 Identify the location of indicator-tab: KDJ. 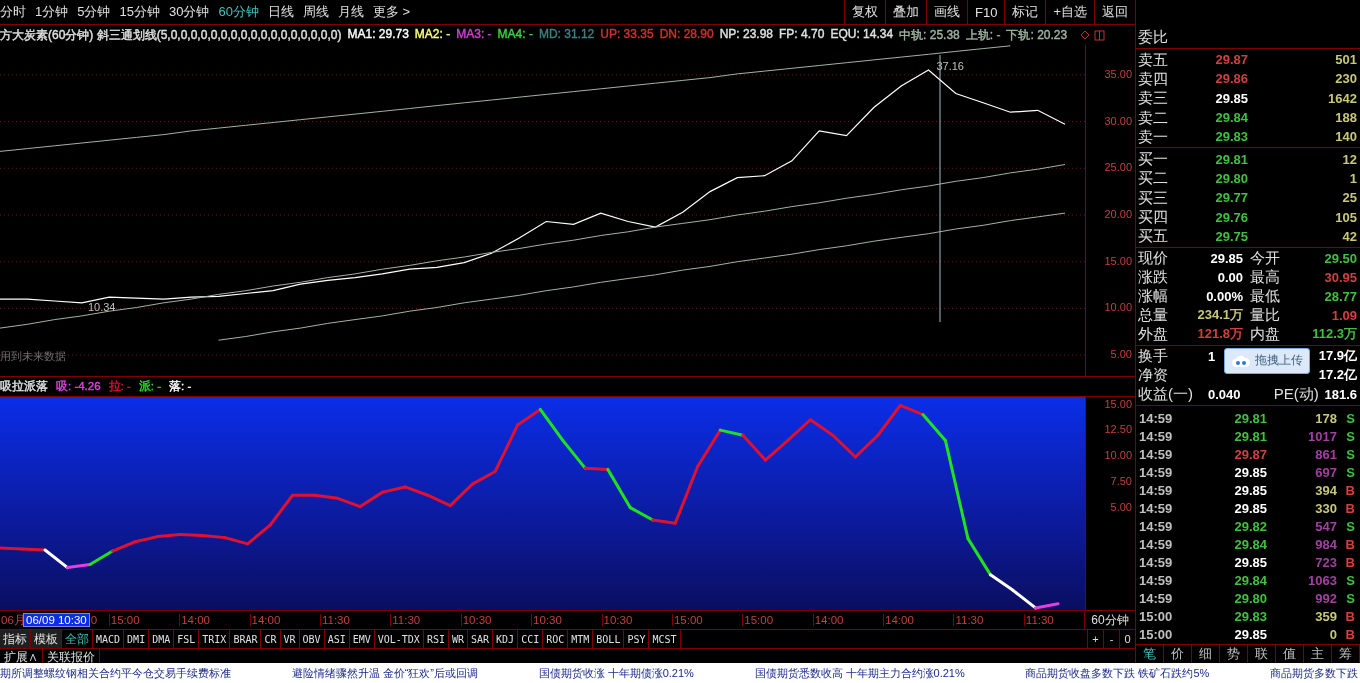
(506, 639).